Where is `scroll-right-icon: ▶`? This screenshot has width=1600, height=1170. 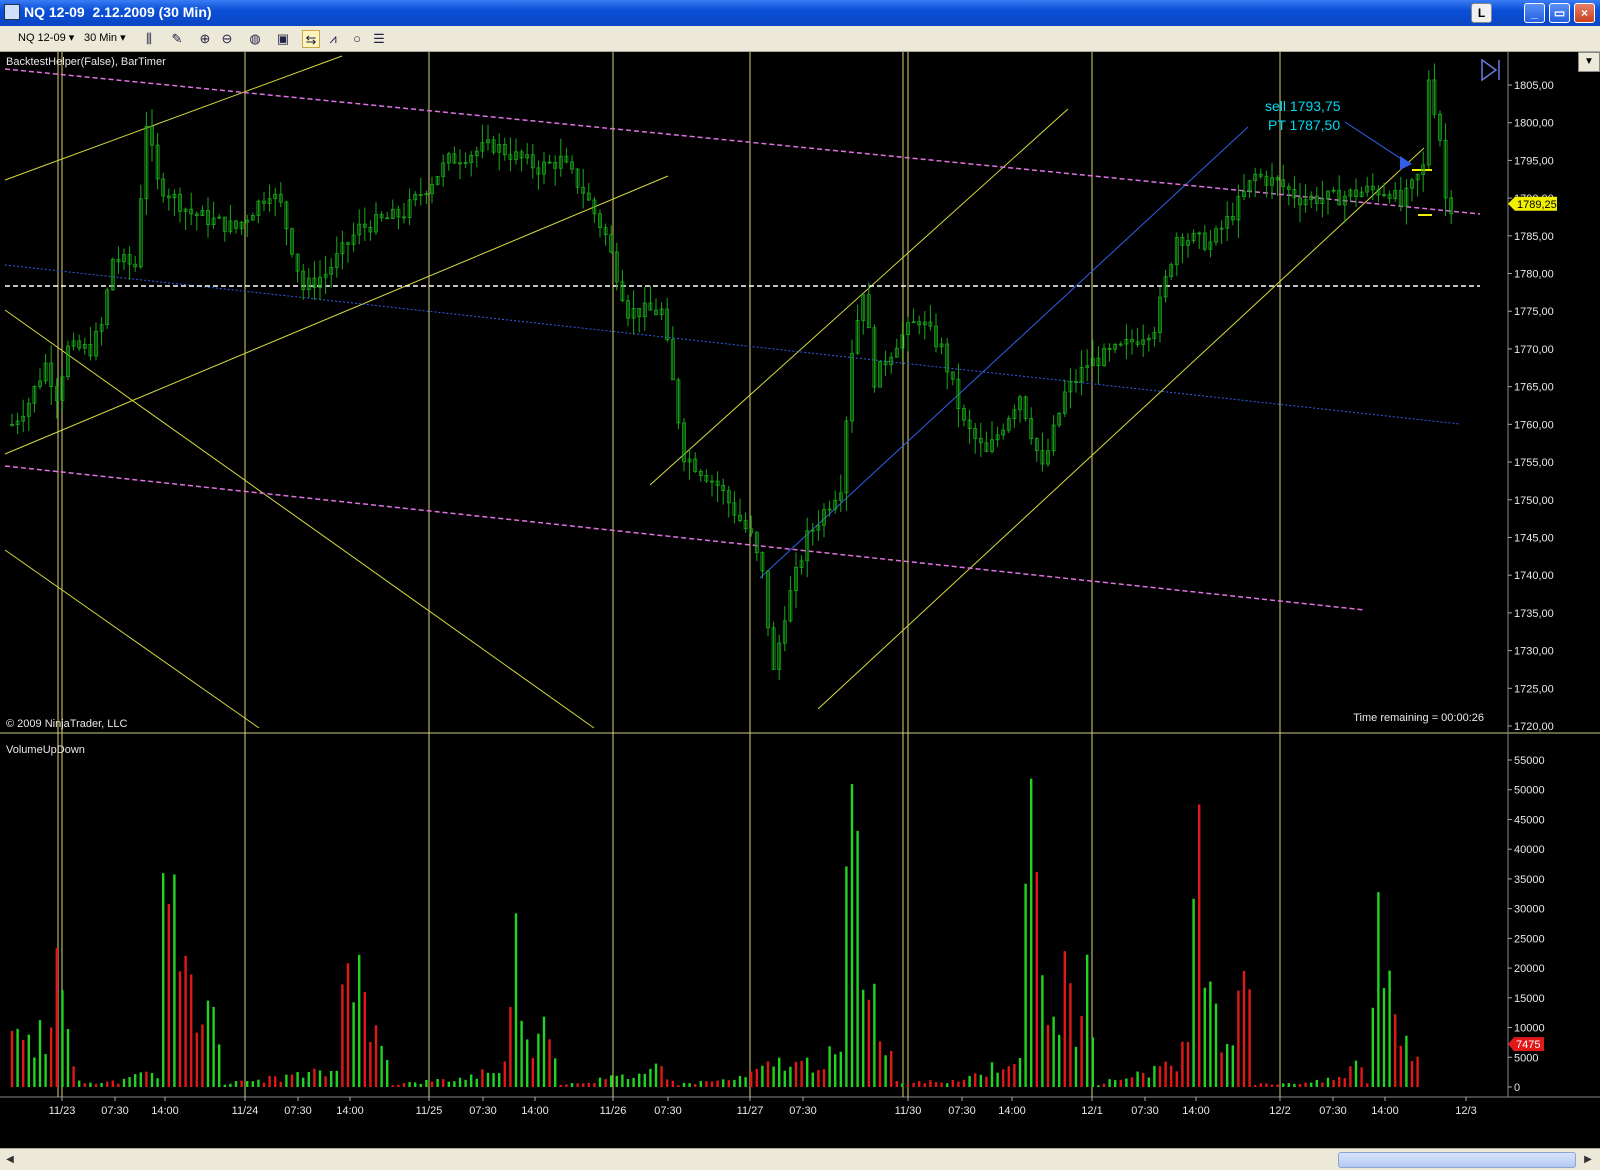 scroll-right-icon: ▶ is located at coordinates (1588, 1160).